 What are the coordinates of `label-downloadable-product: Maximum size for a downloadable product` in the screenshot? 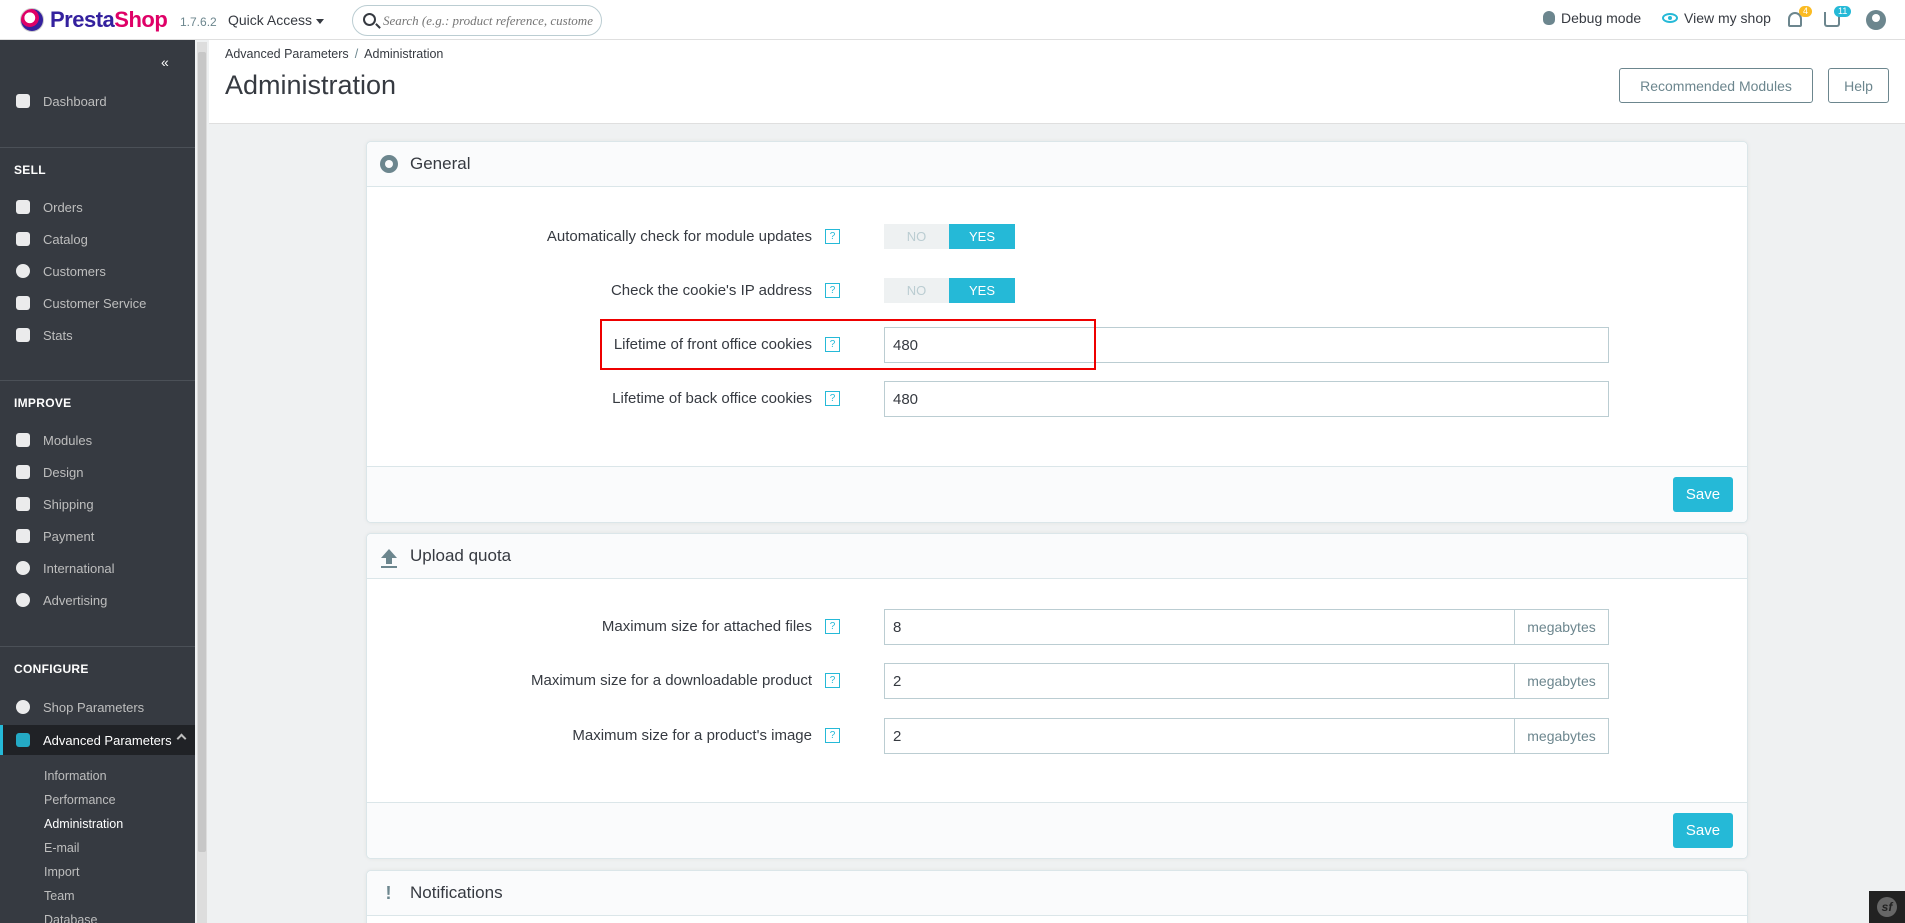 It's located at (671, 680).